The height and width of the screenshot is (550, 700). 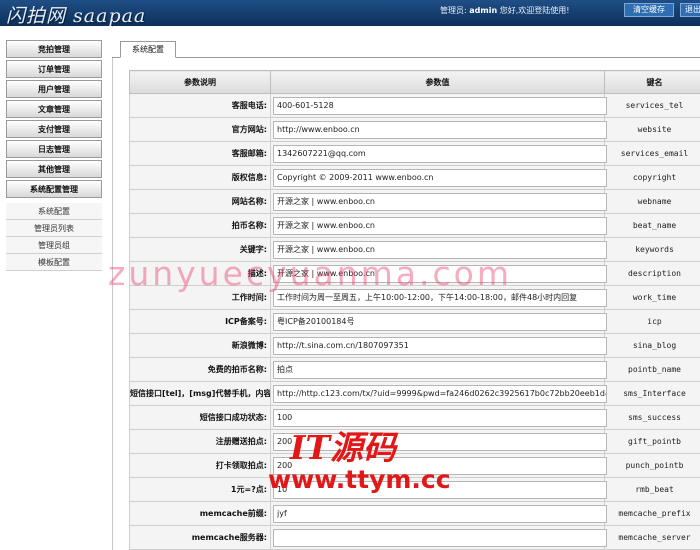 I want to click on sidebar-item-articles: 文章管理, so click(x=54, y=109).